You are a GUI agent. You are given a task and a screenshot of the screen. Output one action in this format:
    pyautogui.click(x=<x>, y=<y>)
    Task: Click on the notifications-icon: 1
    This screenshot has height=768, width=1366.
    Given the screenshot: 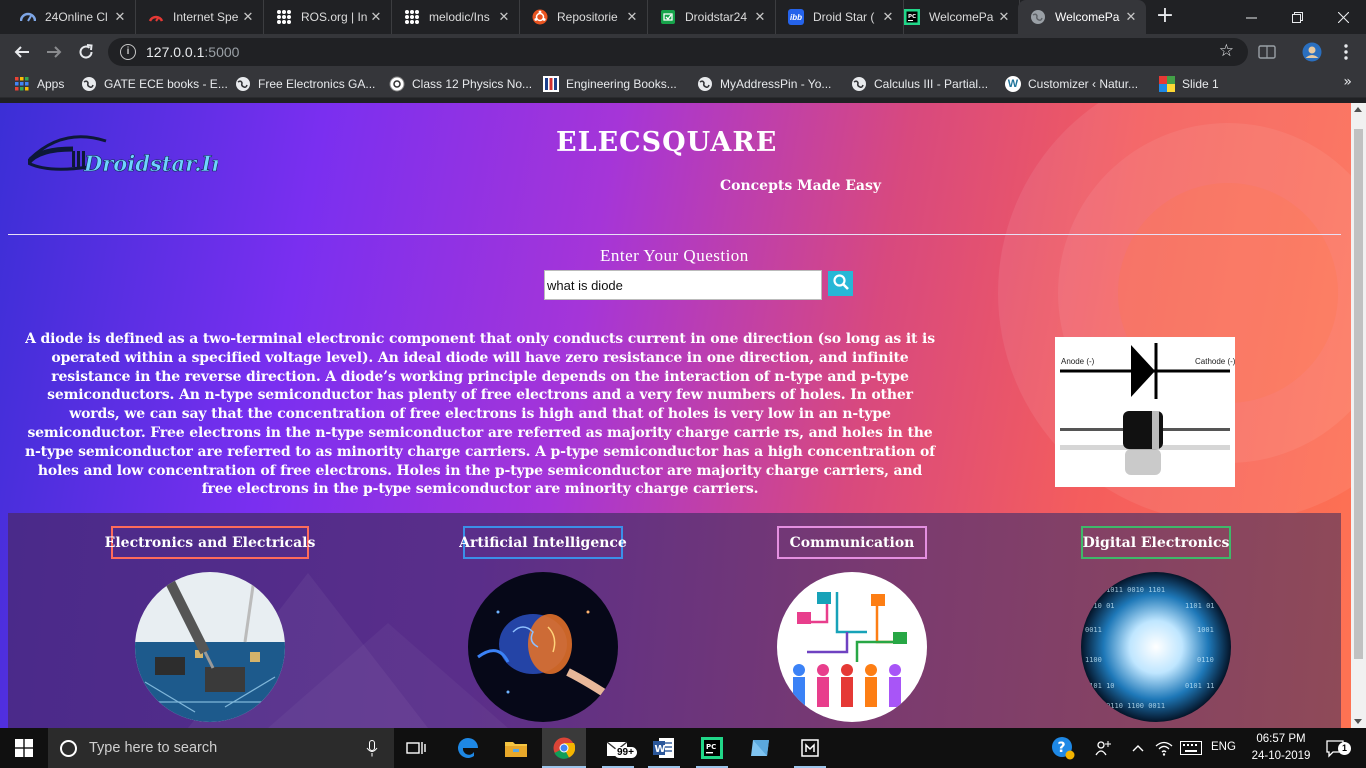 What is the action you would take?
    pyautogui.click(x=1335, y=748)
    